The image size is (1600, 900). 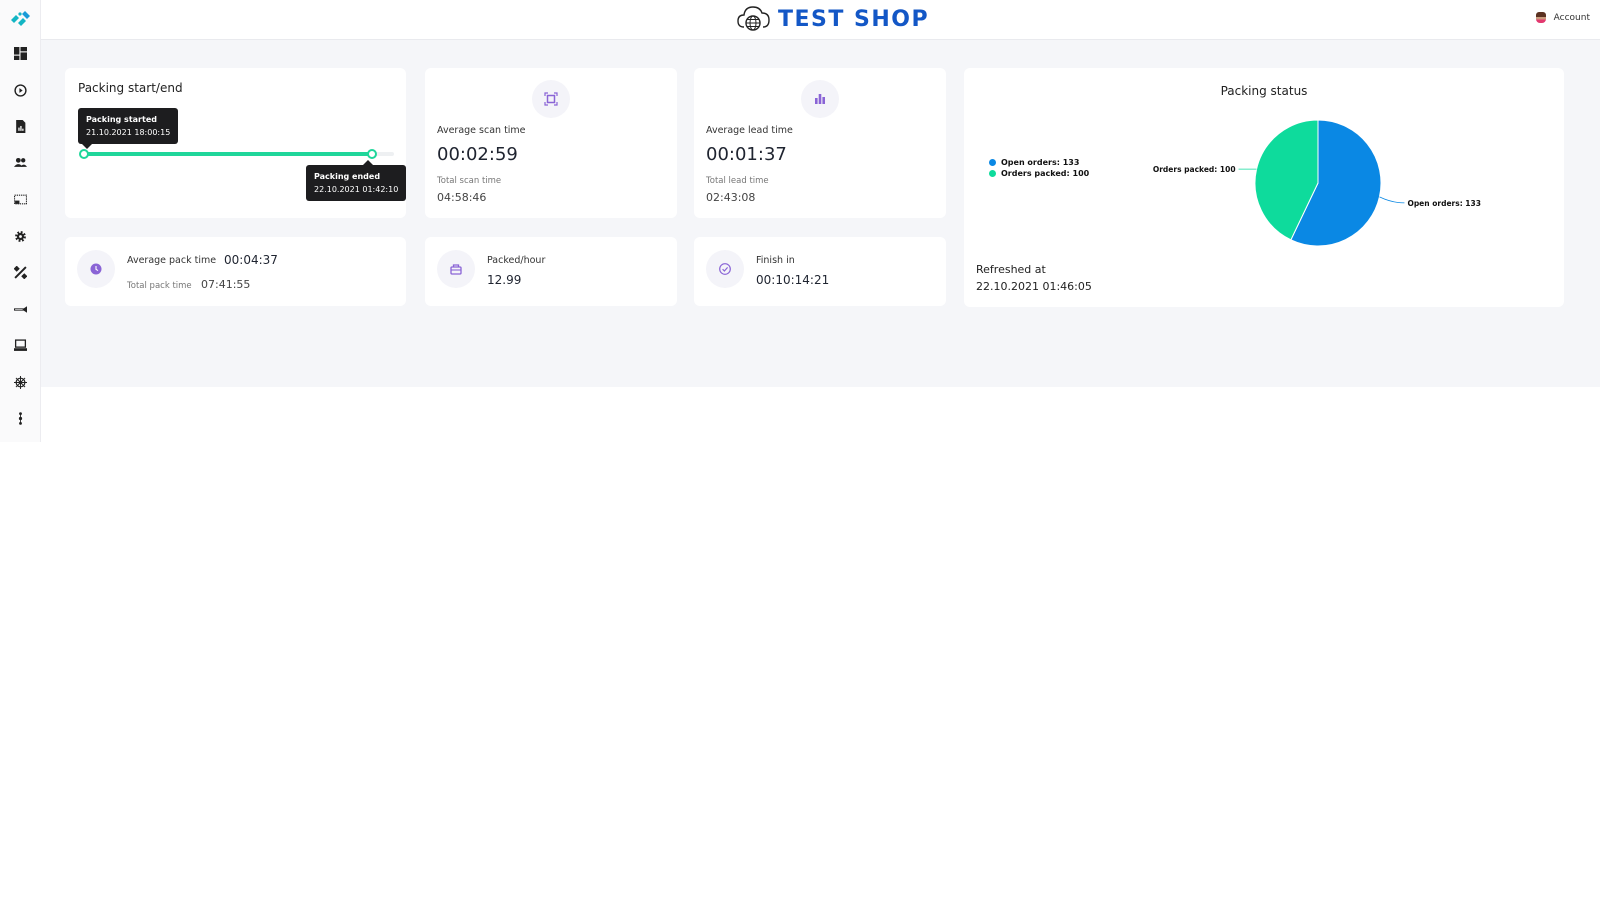 What do you see at coordinates (356, 189) in the screenshot?
I see `tooltip-datetime: 22.10.2021 01:42:10` at bounding box center [356, 189].